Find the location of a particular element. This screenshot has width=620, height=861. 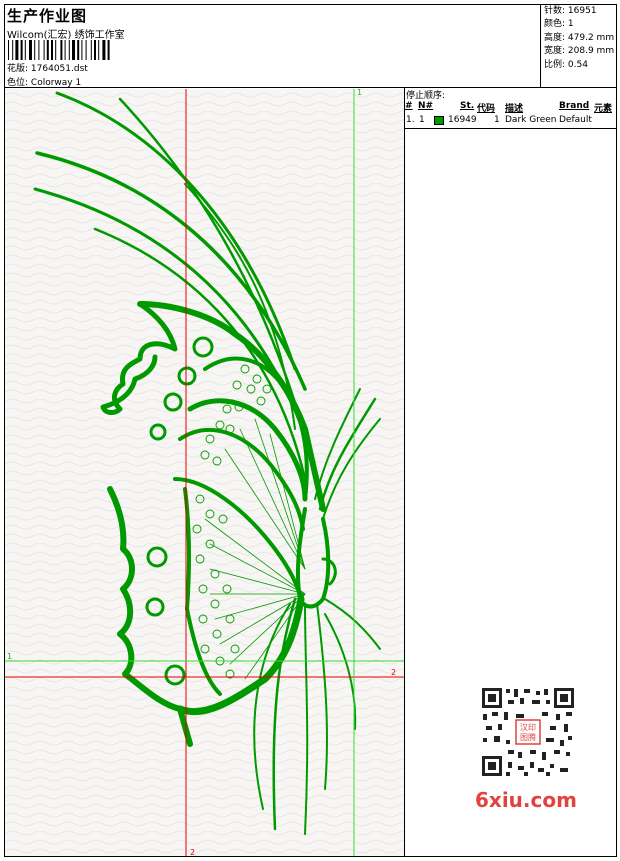

design-file-line: 花版: 1764051.dst is located at coordinates (47, 67).